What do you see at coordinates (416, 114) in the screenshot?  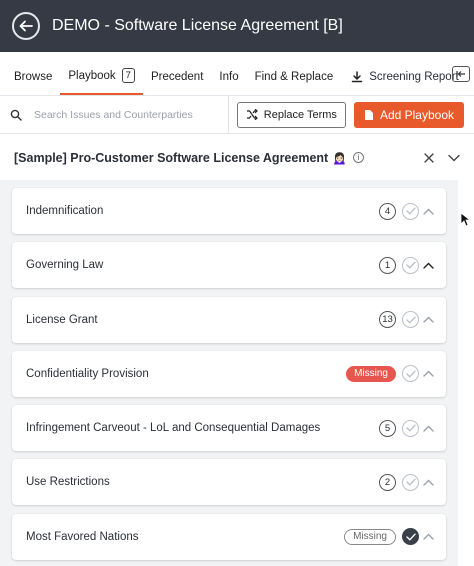 I see `add-playbook-label: Add Playbook` at bounding box center [416, 114].